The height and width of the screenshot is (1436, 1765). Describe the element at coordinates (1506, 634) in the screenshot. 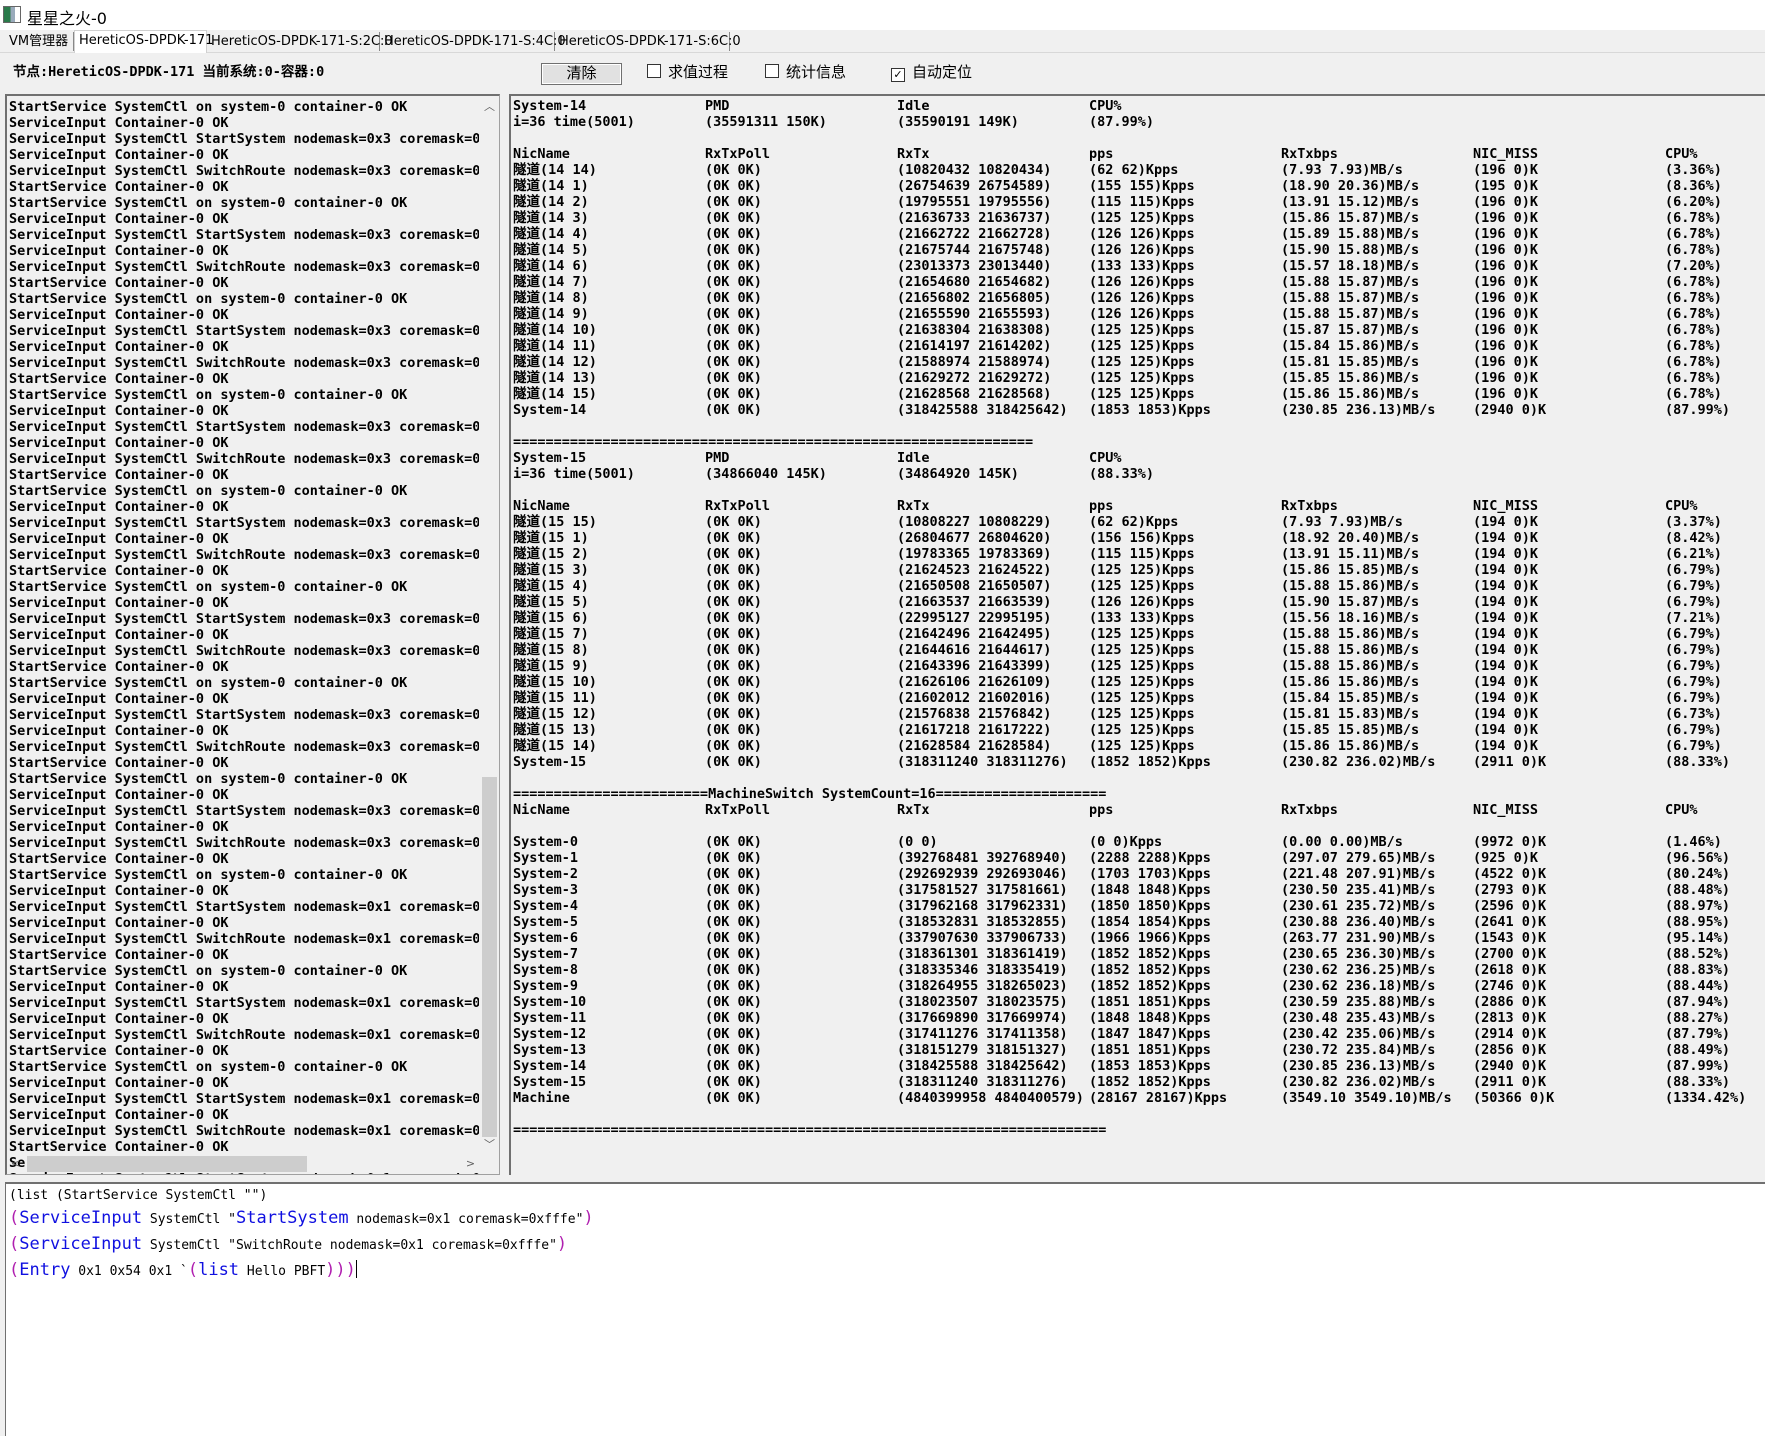

I see `stats-cell: (194 0)K` at that location.